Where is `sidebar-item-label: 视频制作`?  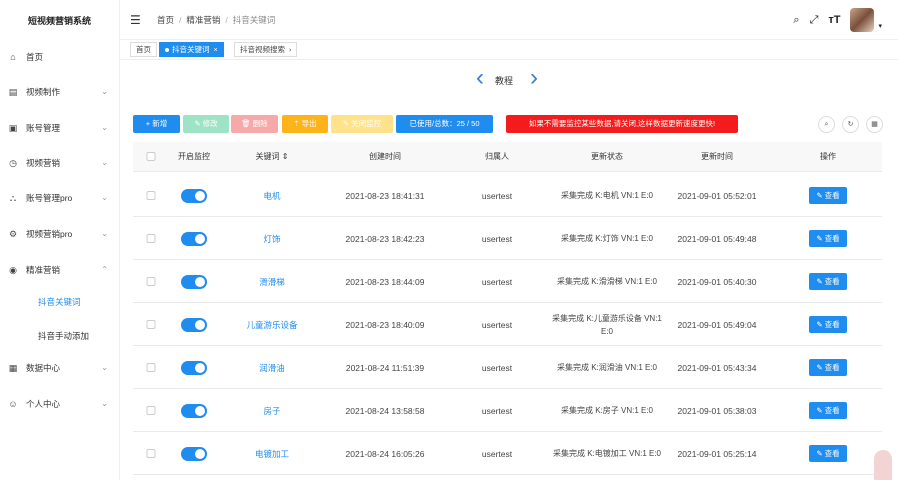 sidebar-item-label: 视频制作 is located at coordinates (43, 92).